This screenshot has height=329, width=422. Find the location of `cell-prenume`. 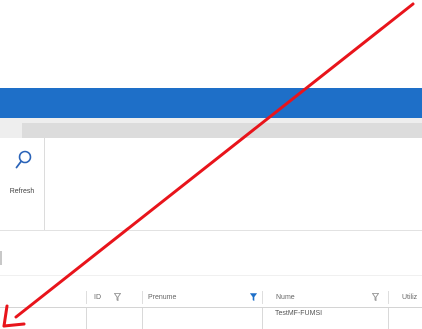

cell-prenume is located at coordinates (202, 318).